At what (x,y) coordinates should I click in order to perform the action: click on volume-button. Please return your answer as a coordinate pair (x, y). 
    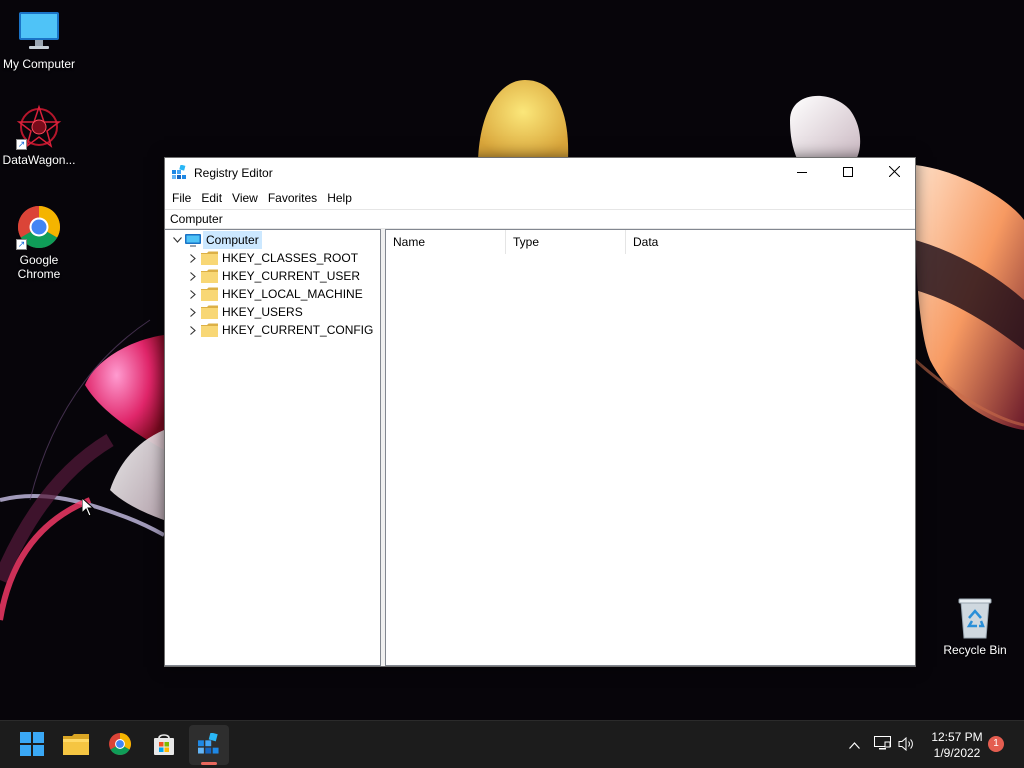
    Looking at the image, I should click on (906, 744).